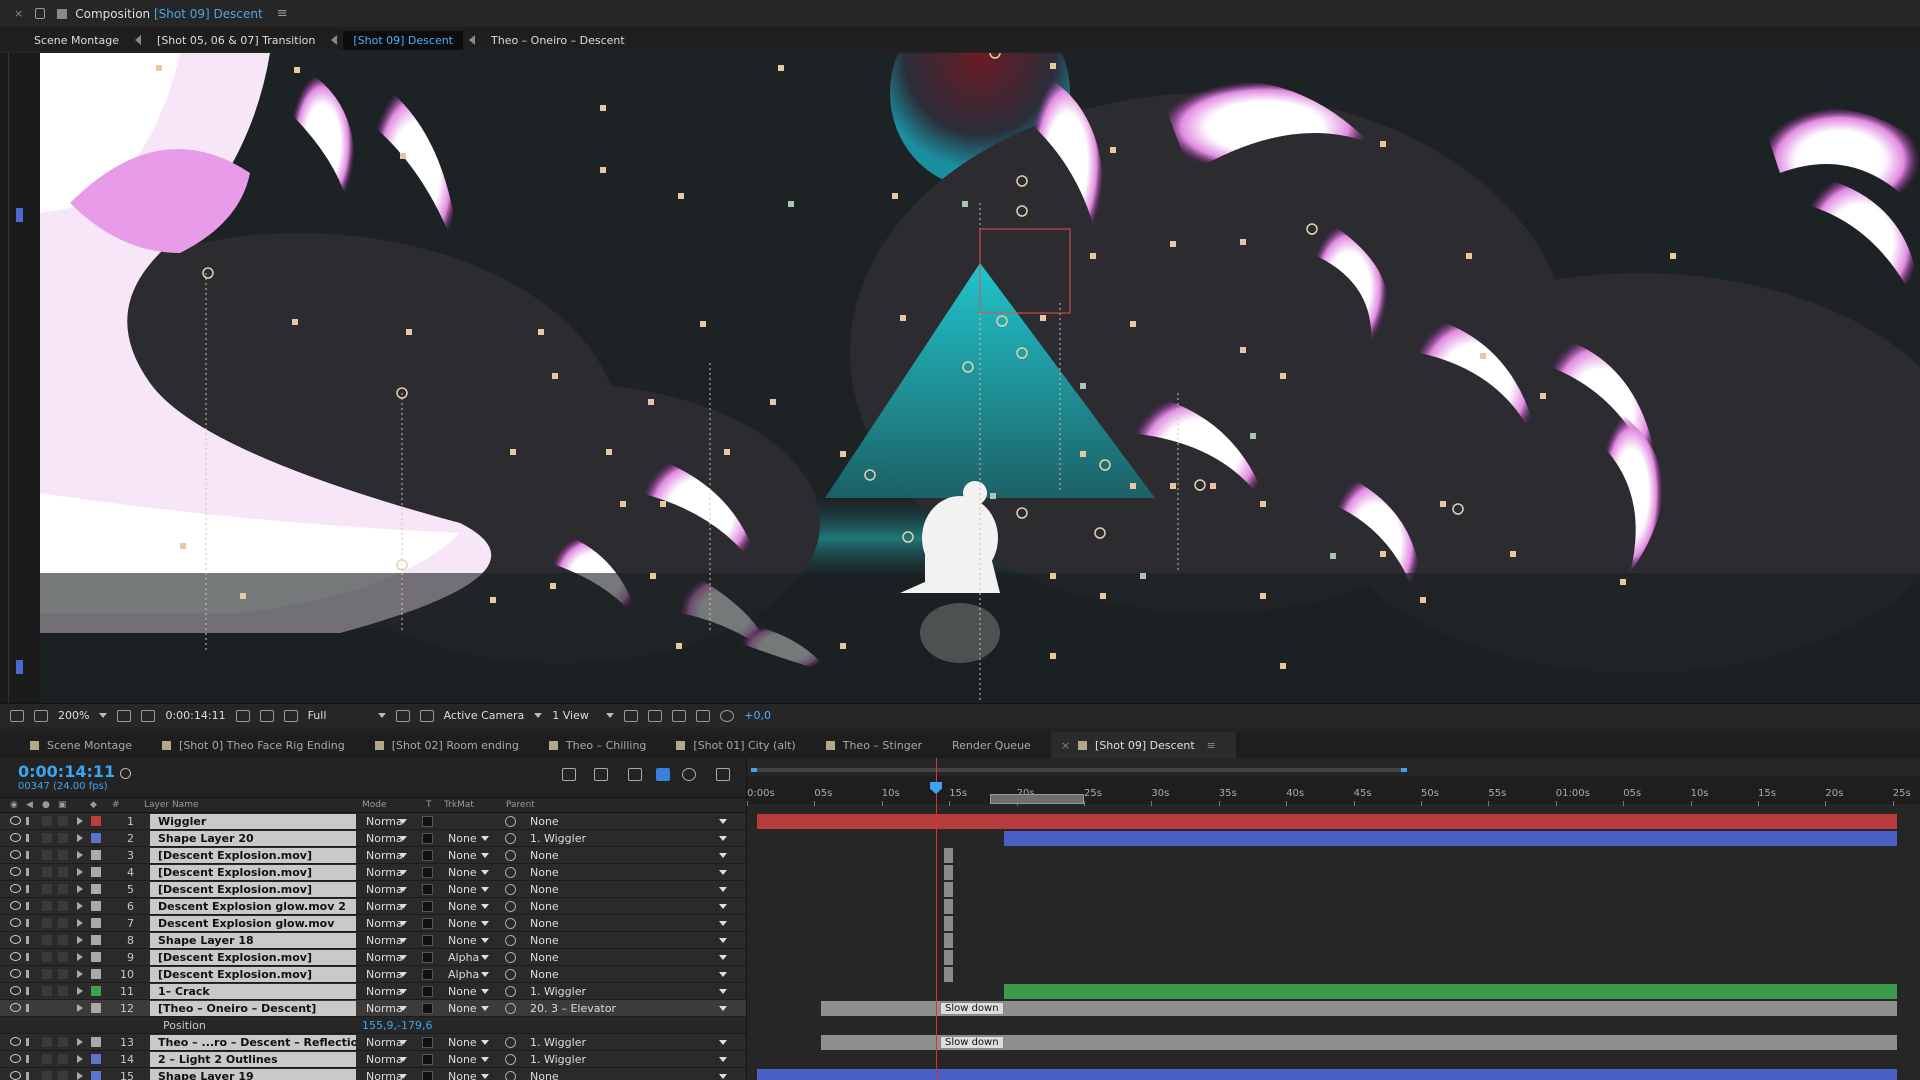 The width and height of the screenshot is (1920, 1080). What do you see at coordinates (73, 715) in the screenshot?
I see `zoom-dropdown: 200%` at bounding box center [73, 715].